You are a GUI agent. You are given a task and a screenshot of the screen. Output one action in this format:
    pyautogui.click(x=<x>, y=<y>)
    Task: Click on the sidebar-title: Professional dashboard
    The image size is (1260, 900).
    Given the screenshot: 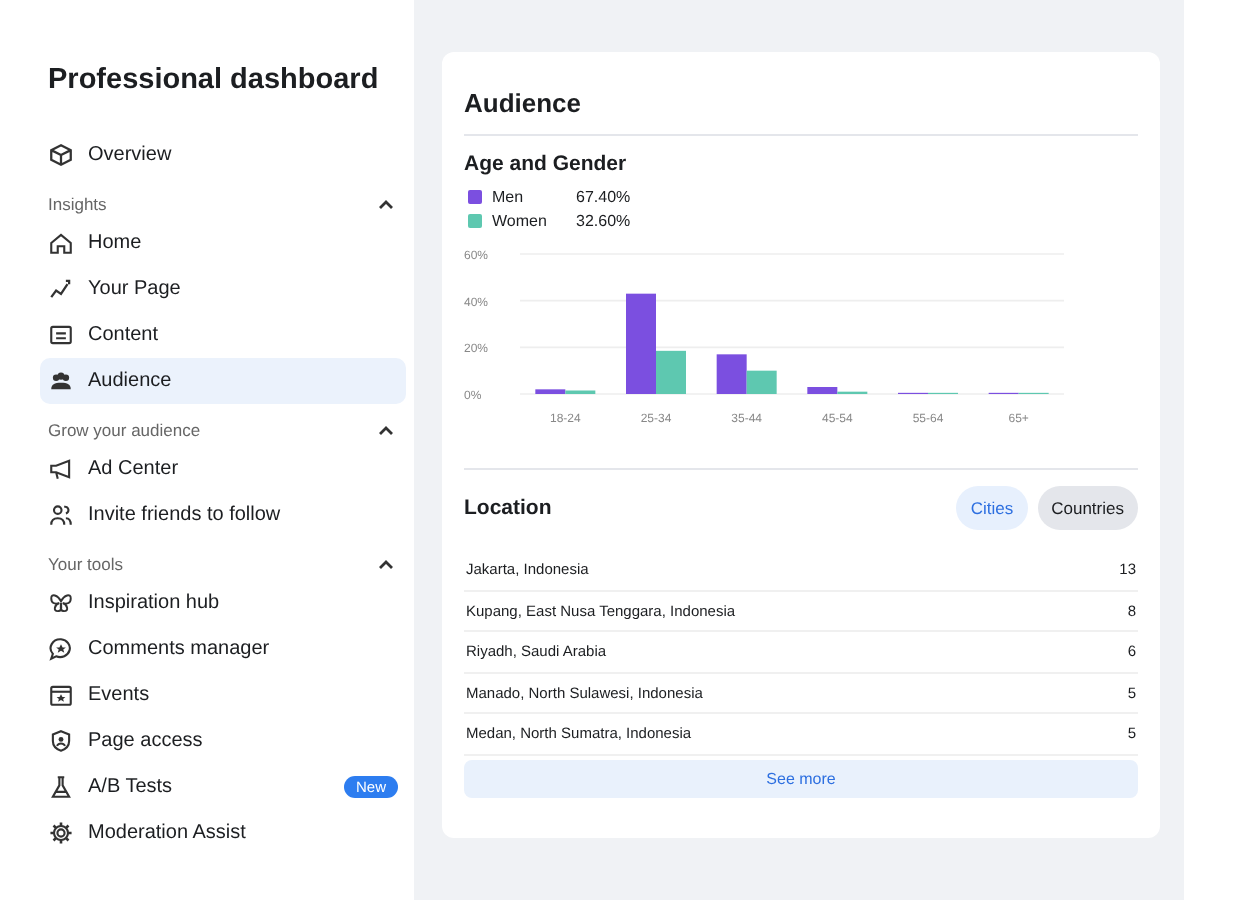 What is the action you would take?
    pyautogui.click(x=214, y=80)
    